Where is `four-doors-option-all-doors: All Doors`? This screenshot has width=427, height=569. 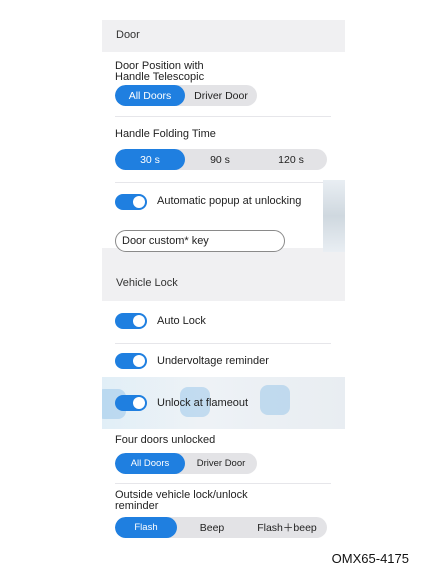
four-doors-option-all-doors: All Doors is located at coordinates (150, 463).